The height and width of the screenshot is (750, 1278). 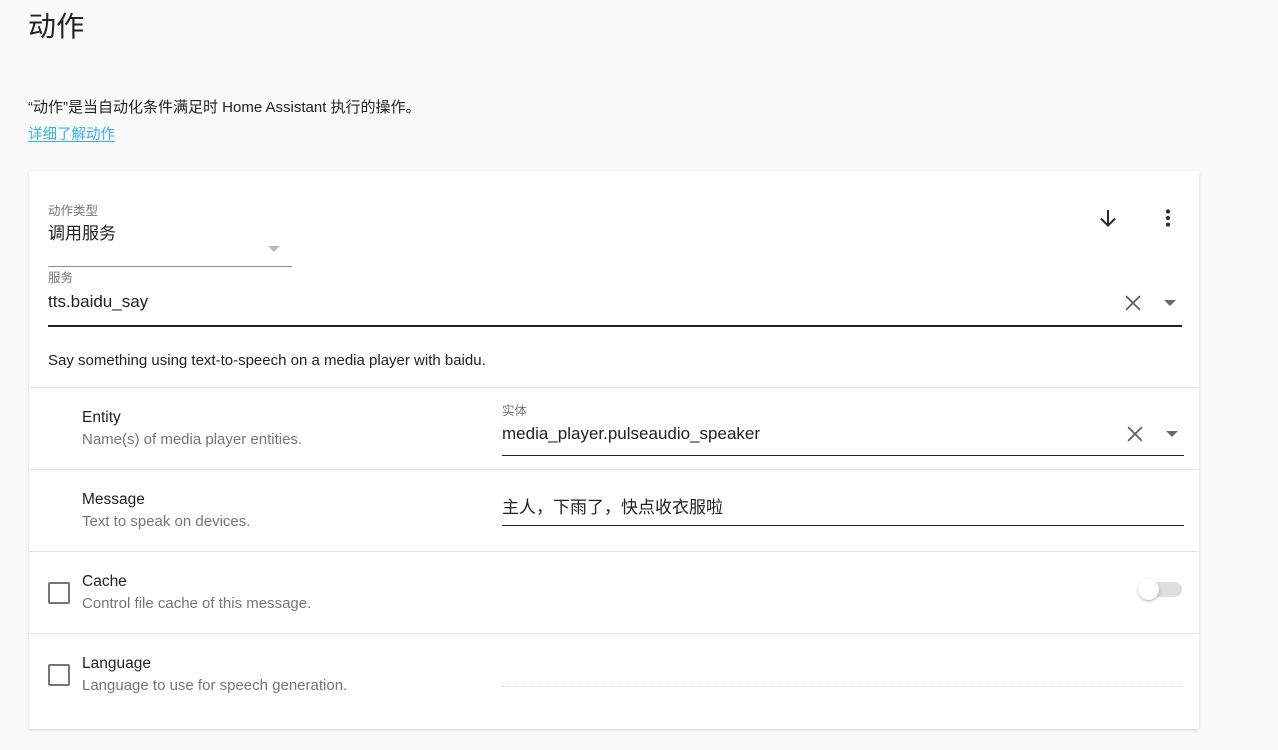 I want to click on service-label: 服务, so click(x=61, y=278).